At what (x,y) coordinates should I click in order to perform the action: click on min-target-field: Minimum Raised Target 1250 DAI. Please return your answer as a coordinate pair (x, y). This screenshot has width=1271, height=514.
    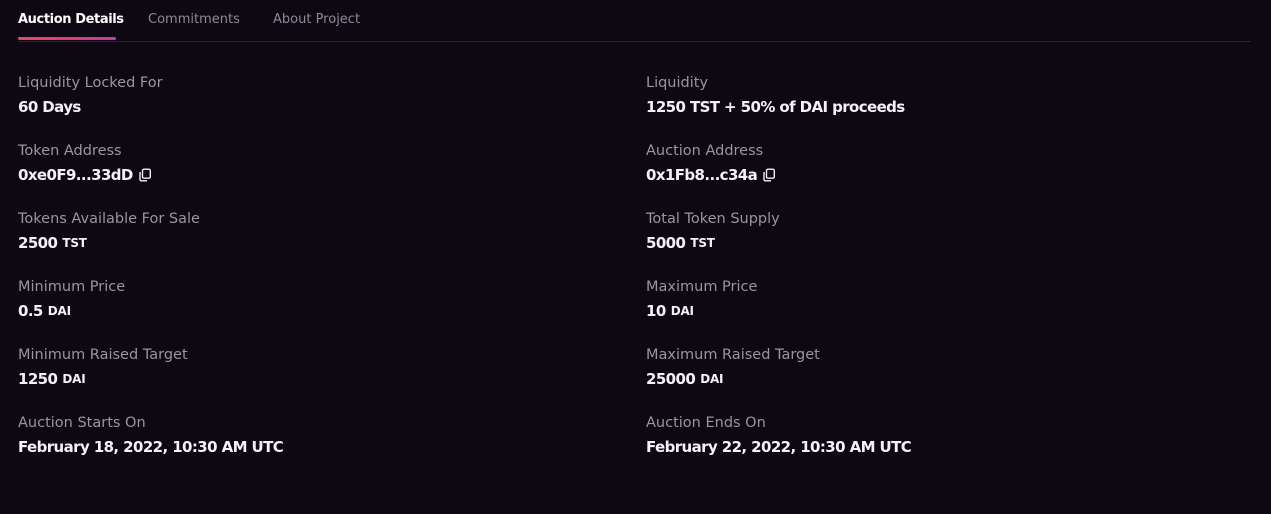
    Looking at the image, I should click on (103, 367).